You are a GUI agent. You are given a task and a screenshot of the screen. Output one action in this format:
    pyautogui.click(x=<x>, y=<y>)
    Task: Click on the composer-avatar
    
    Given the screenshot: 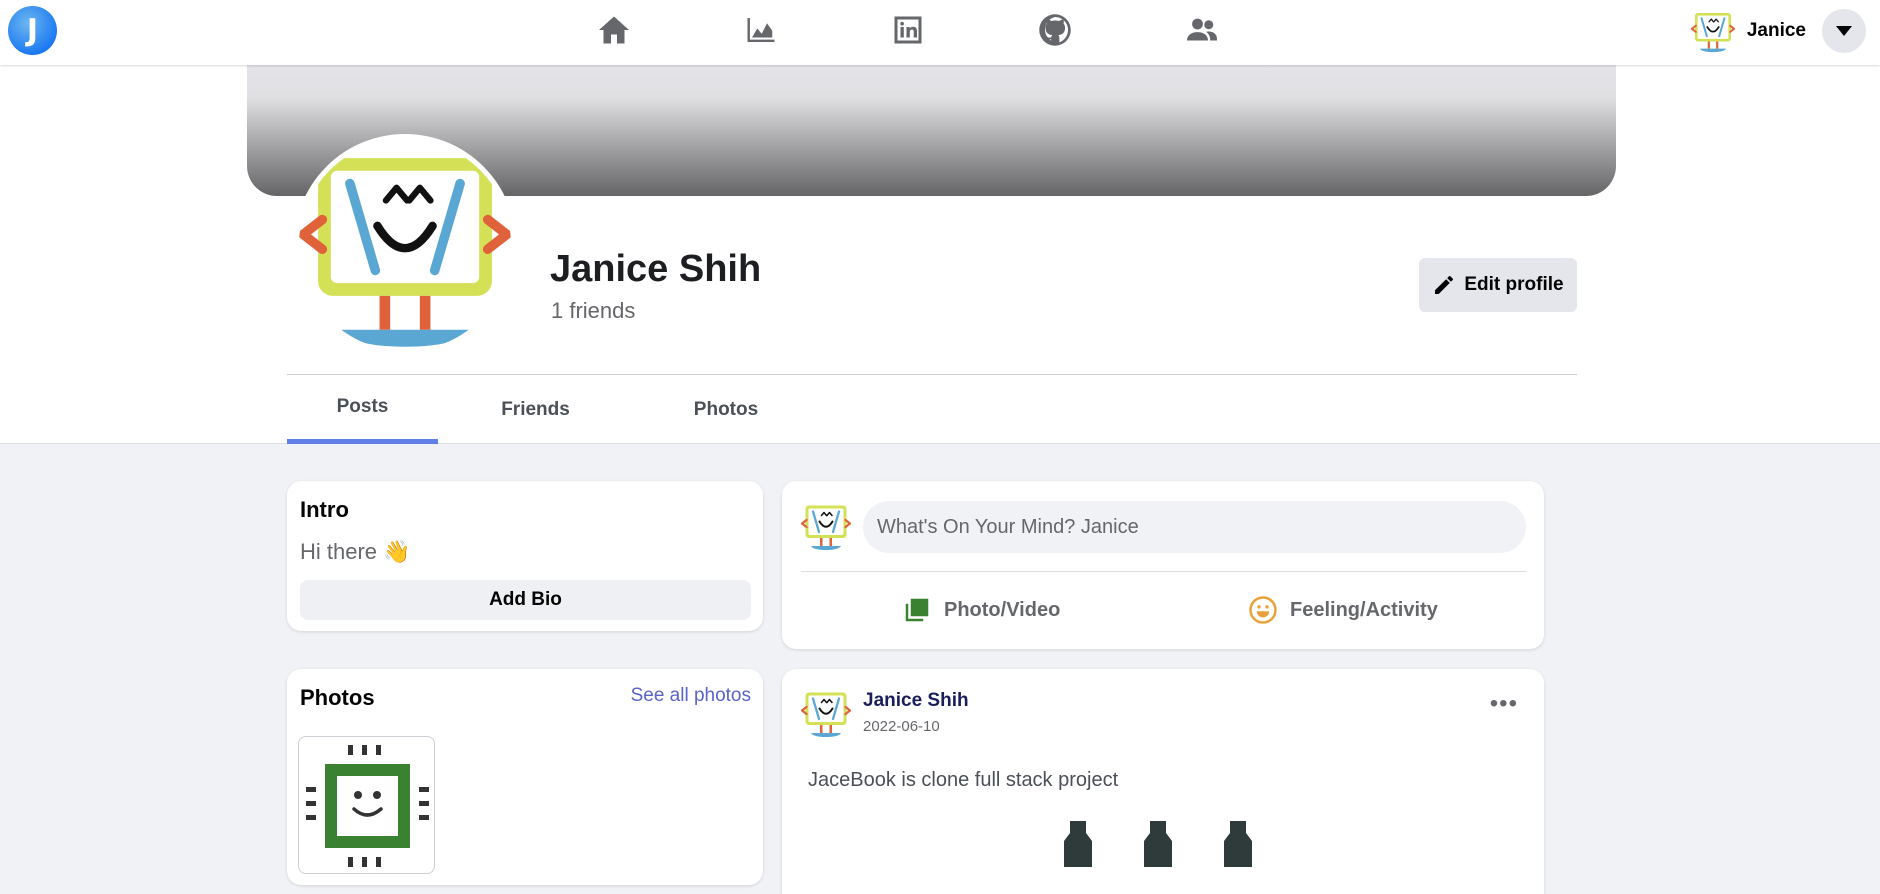 What is the action you would take?
    pyautogui.click(x=826, y=526)
    